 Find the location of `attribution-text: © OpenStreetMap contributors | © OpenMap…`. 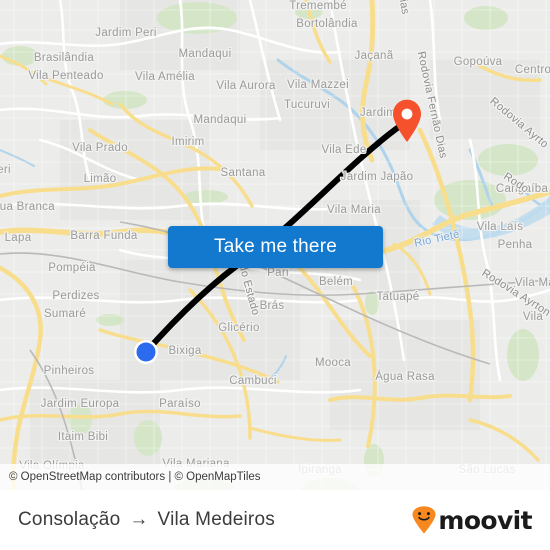

attribution-text: © OpenStreetMap contributors | © OpenMap… is located at coordinates (135, 477).